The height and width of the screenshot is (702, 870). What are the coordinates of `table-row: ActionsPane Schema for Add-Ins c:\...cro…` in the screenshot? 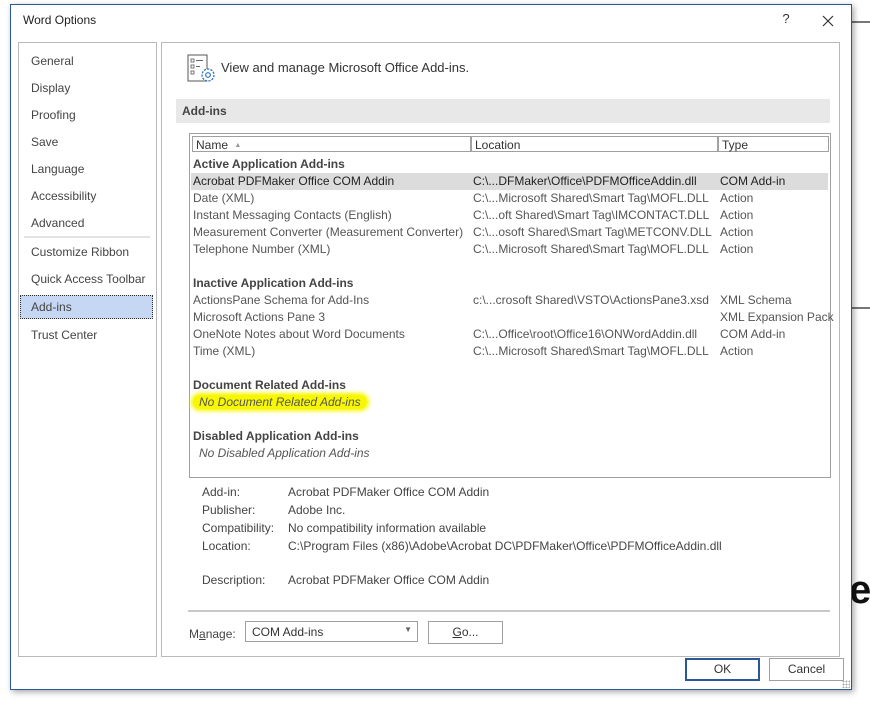 It's located at (509, 300).